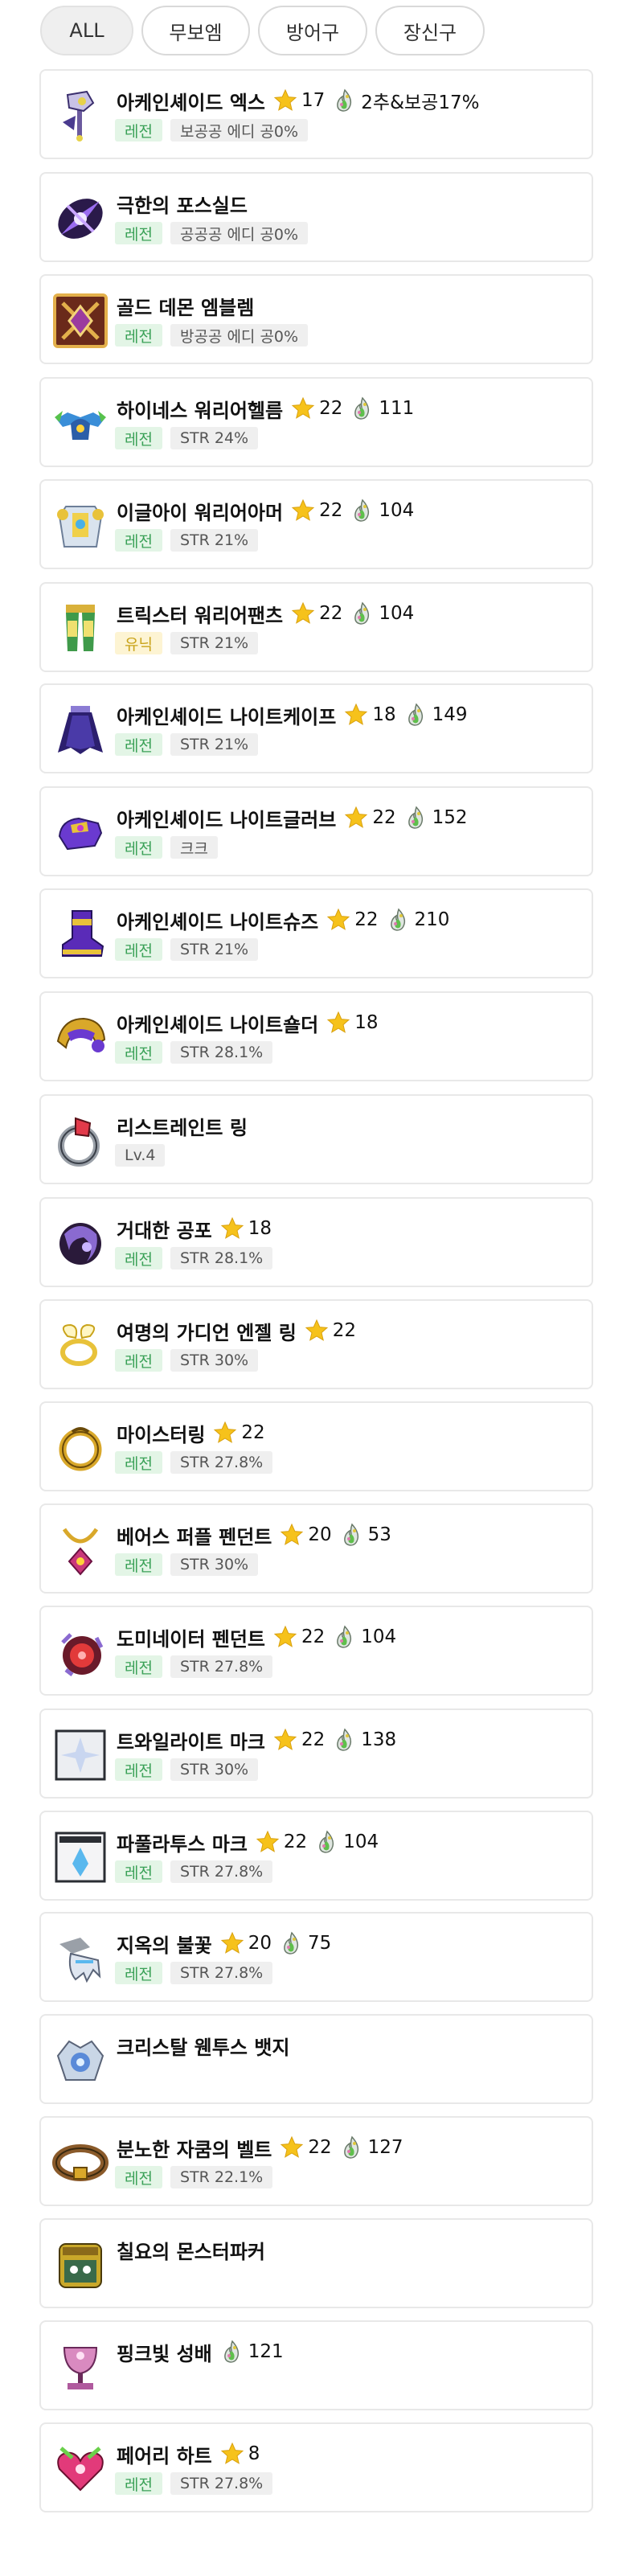 The width and height of the screenshot is (643, 2576). Describe the element at coordinates (195, 31) in the screenshot. I see `tab-weapon-emblem: 무보엠` at that location.